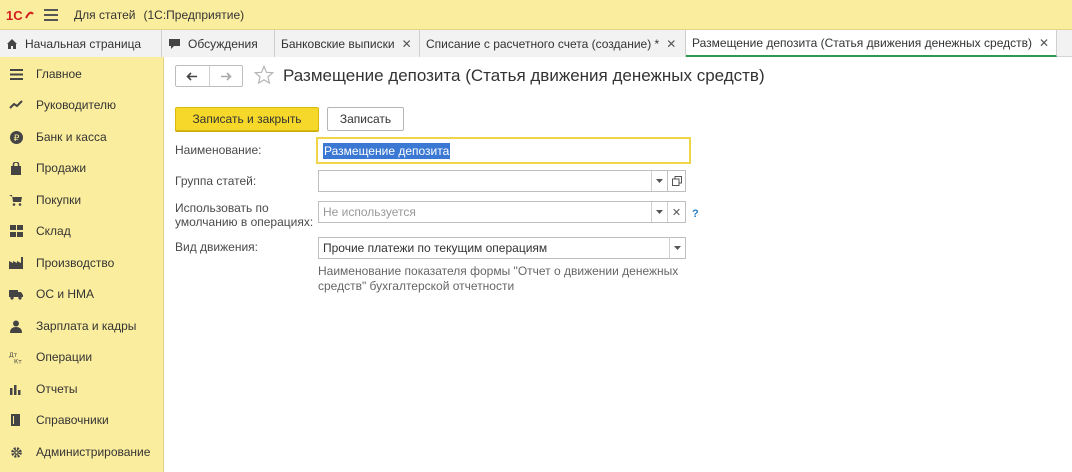  What do you see at coordinates (536, 15) in the screenshot?
I see `title-bar: 1С Для статей (1С:Предприятие)` at bounding box center [536, 15].